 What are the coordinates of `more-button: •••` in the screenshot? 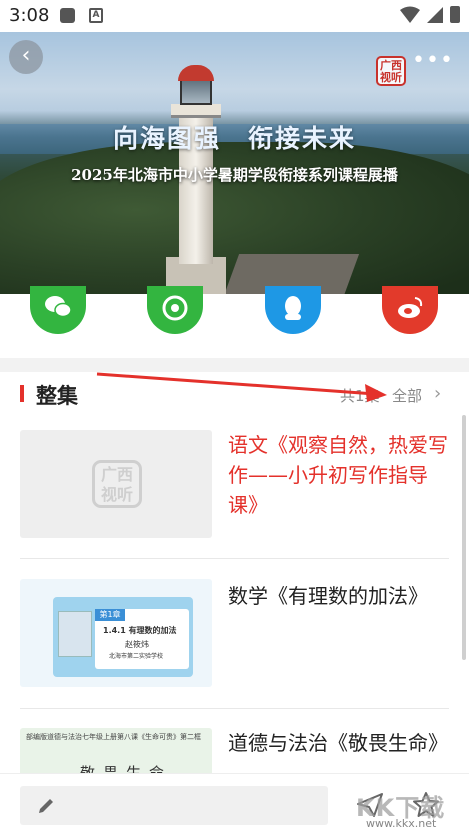 It's located at (432, 64).